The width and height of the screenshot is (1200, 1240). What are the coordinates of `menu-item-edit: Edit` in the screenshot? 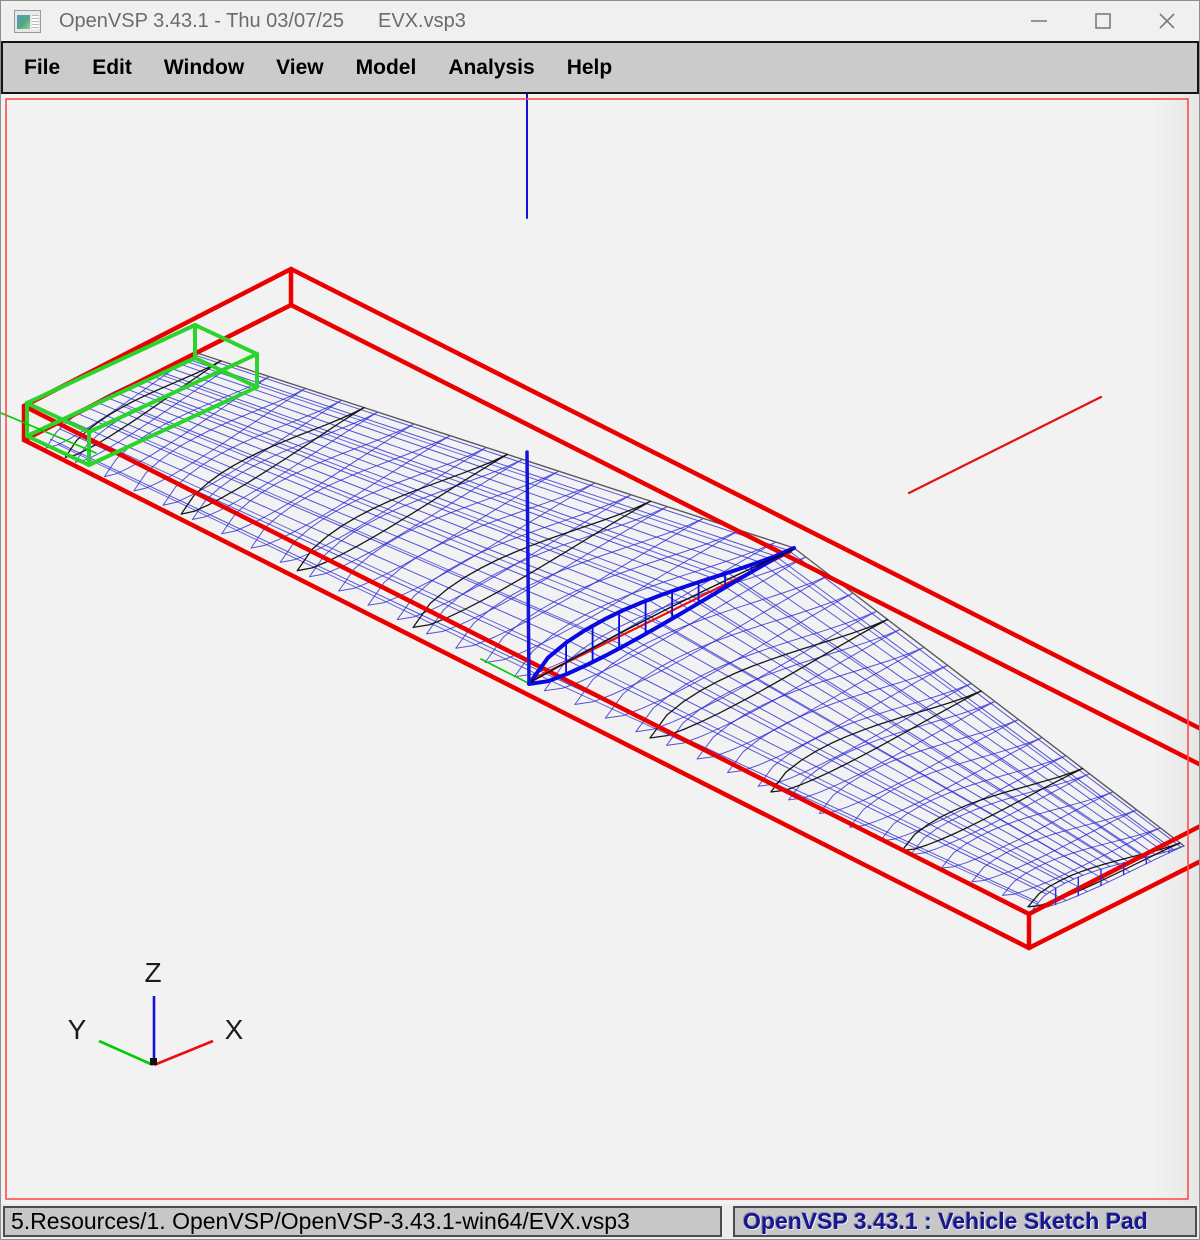 It's located at (112, 68).